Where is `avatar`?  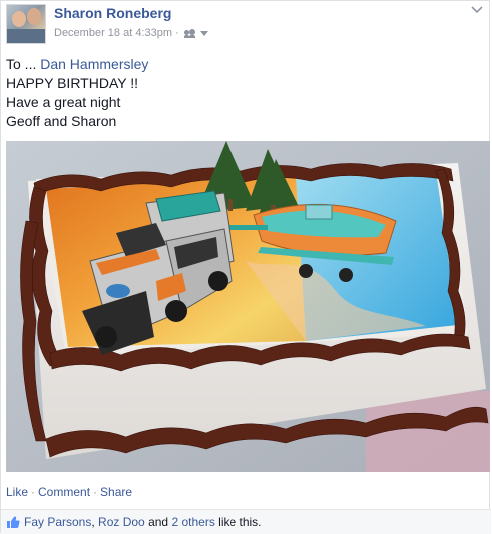
avatar is located at coordinates (26, 24).